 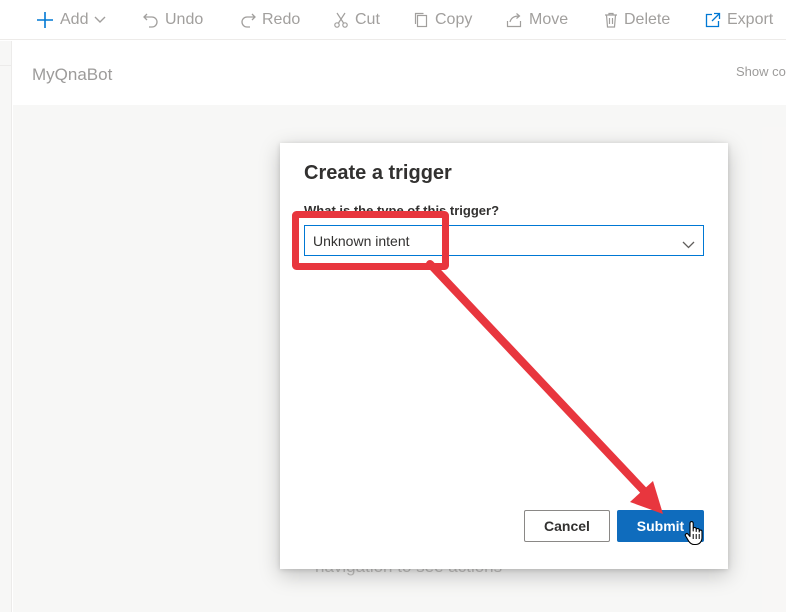 I want to click on undo-label: Undo, so click(x=184, y=19).